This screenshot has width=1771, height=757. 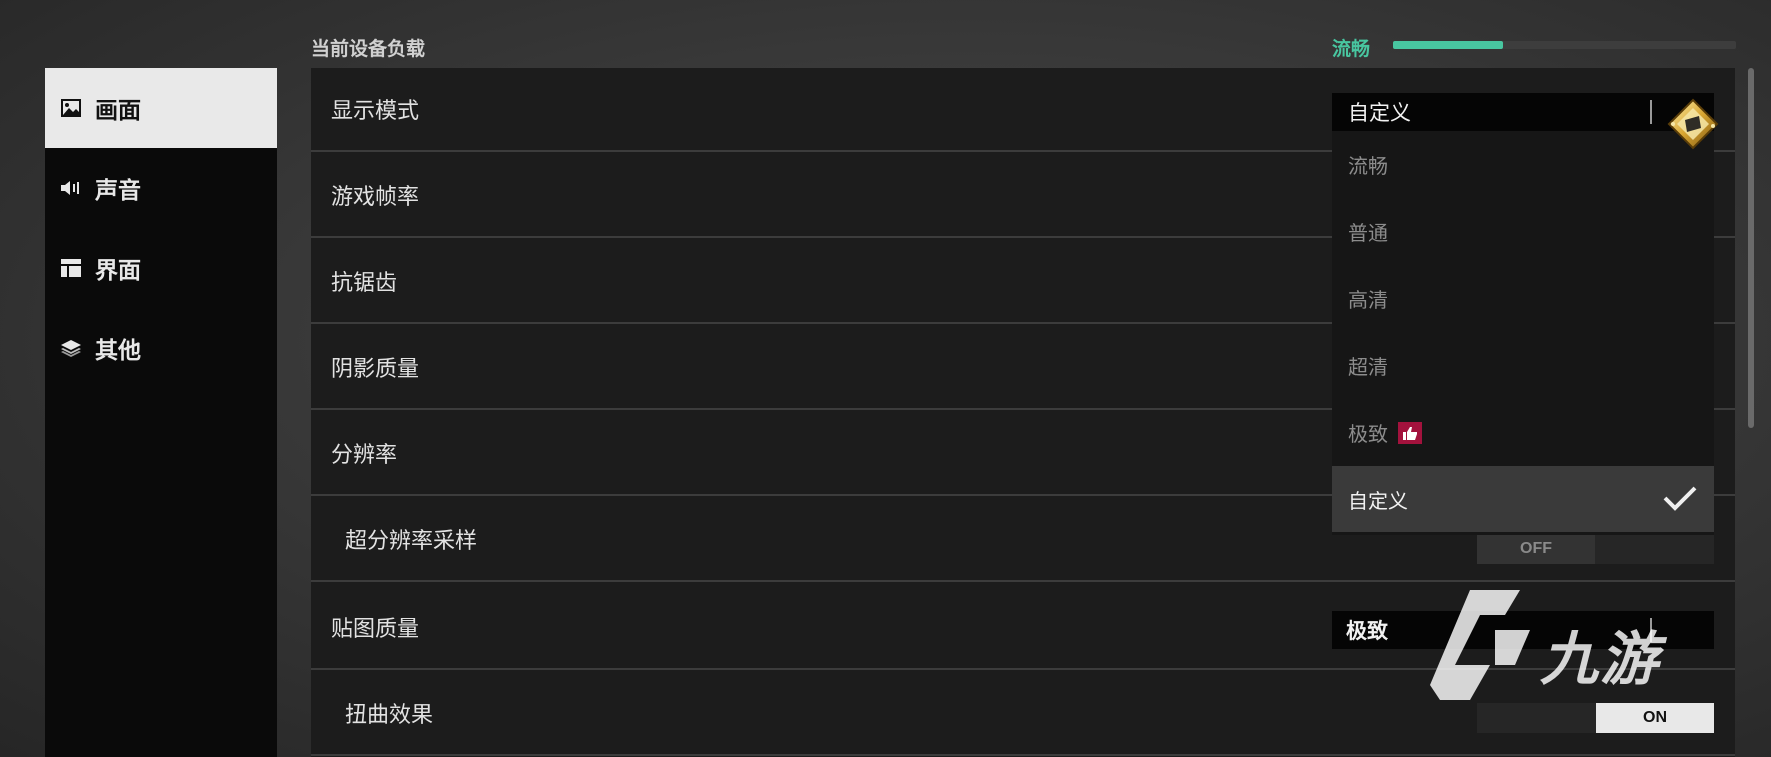 What do you see at coordinates (375, 629) in the screenshot?
I see `setting-label: 贴图质量` at bounding box center [375, 629].